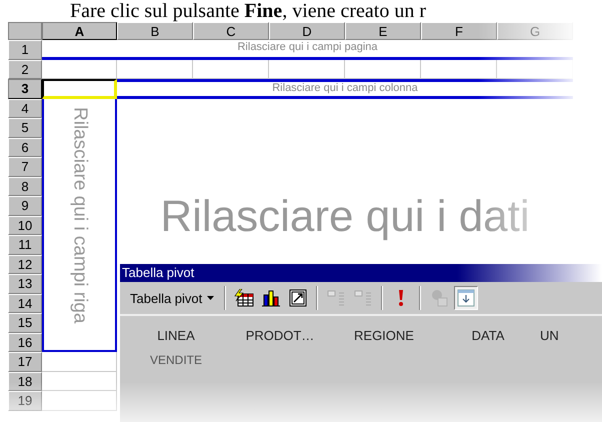 The image size is (602, 422). Describe the element at coordinates (307, 31) in the screenshot. I see `column-header: D` at that location.